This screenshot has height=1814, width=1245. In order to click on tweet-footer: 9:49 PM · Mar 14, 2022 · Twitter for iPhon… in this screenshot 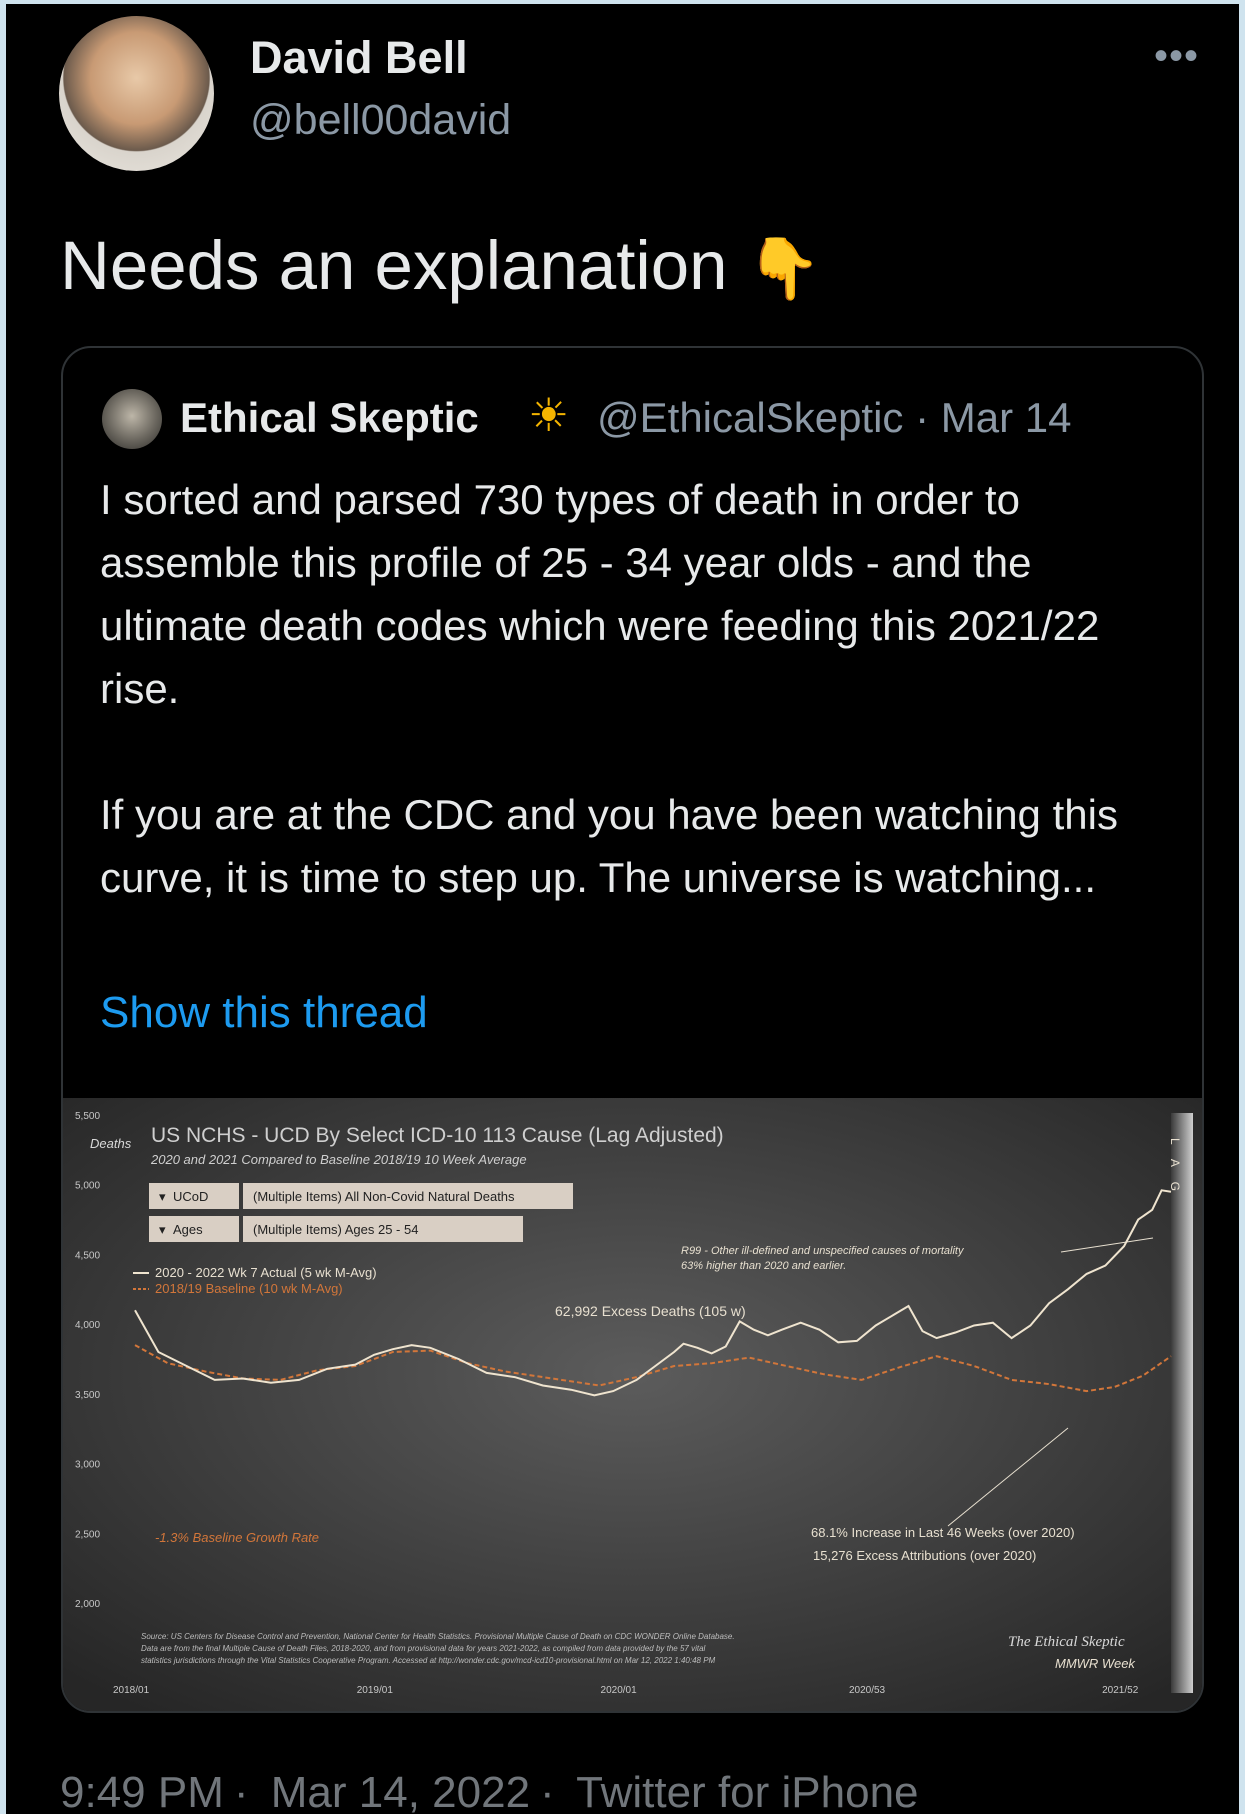, I will do `click(494, 1791)`.